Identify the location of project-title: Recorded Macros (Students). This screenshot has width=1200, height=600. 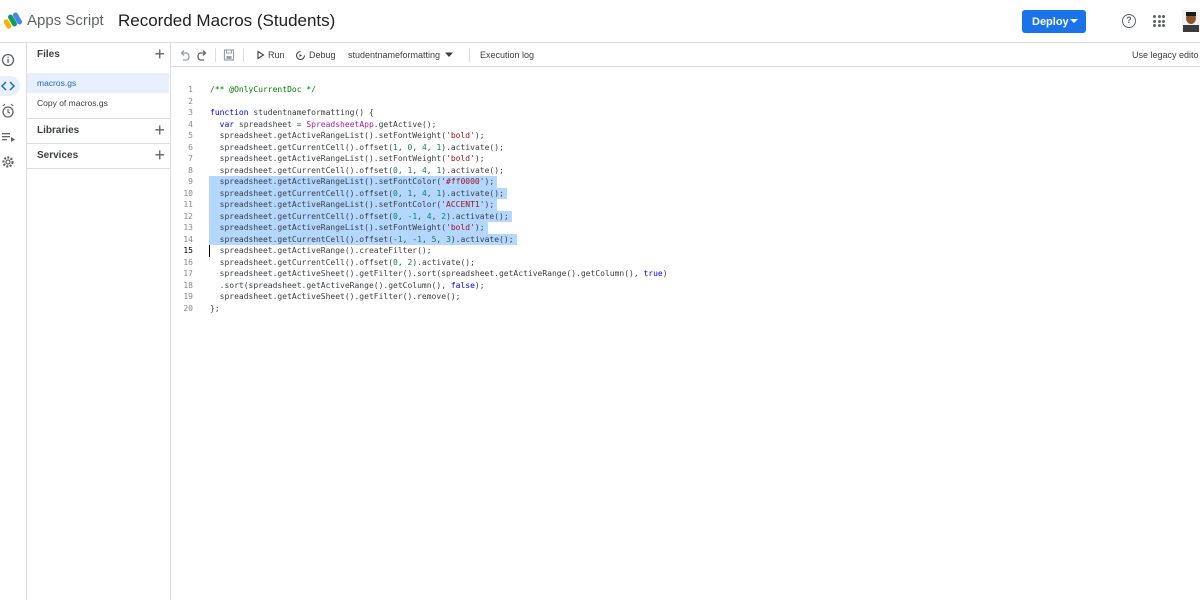
(226, 21).